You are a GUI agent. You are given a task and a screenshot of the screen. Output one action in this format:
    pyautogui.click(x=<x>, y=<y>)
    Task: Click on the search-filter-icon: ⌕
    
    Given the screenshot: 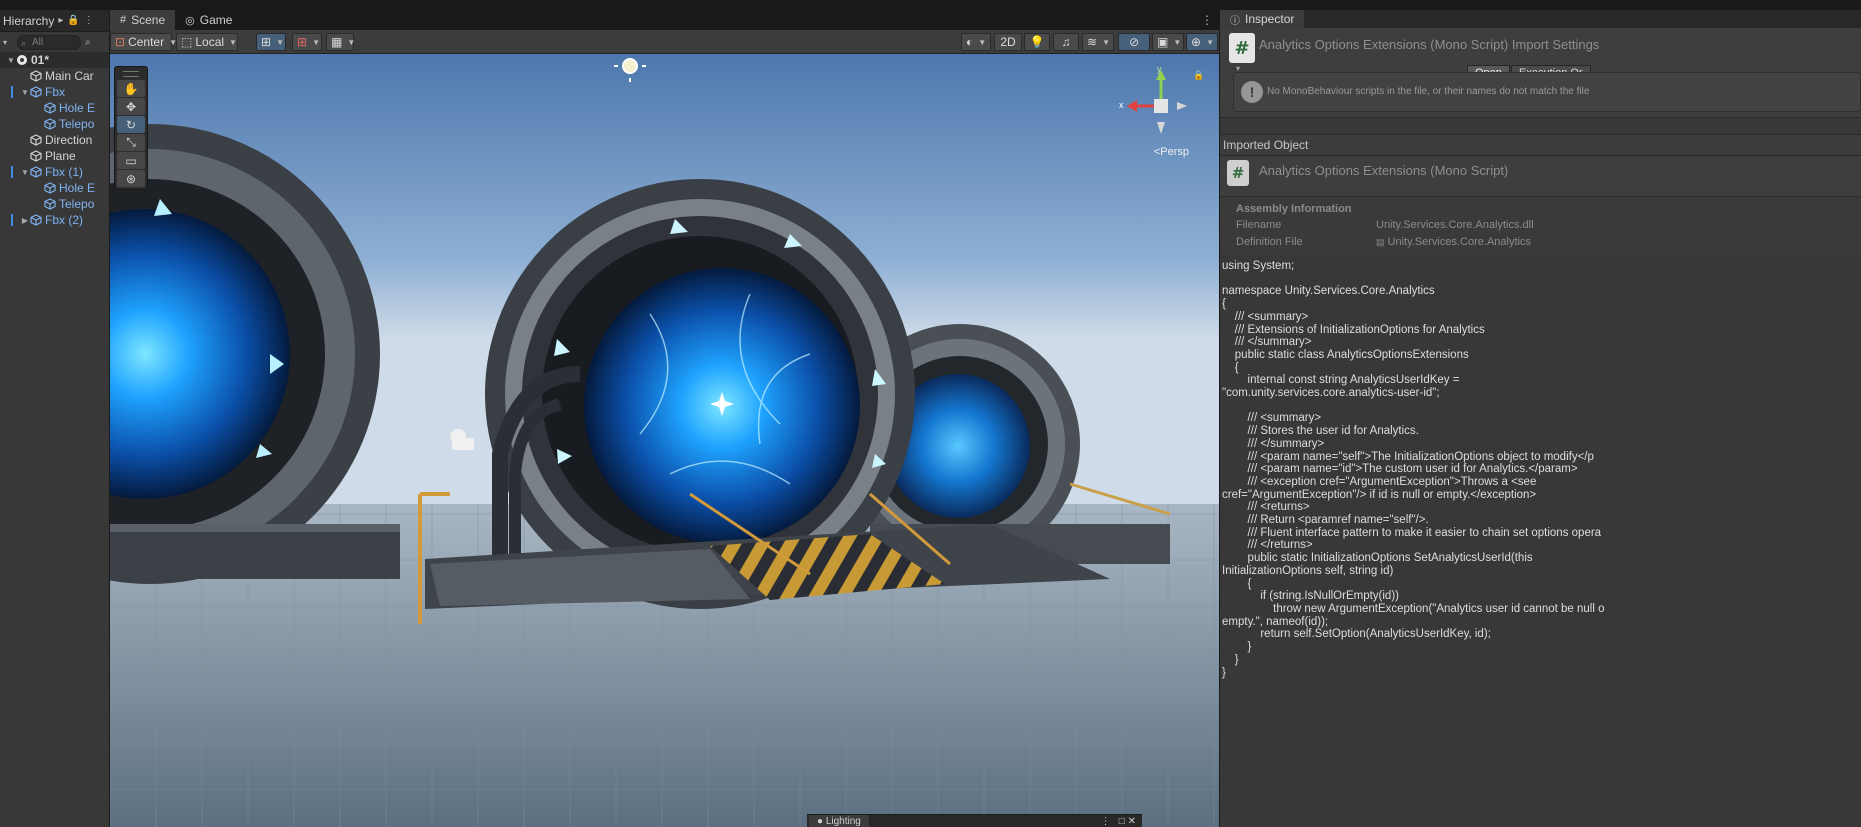 What is the action you would take?
    pyautogui.click(x=88, y=42)
    